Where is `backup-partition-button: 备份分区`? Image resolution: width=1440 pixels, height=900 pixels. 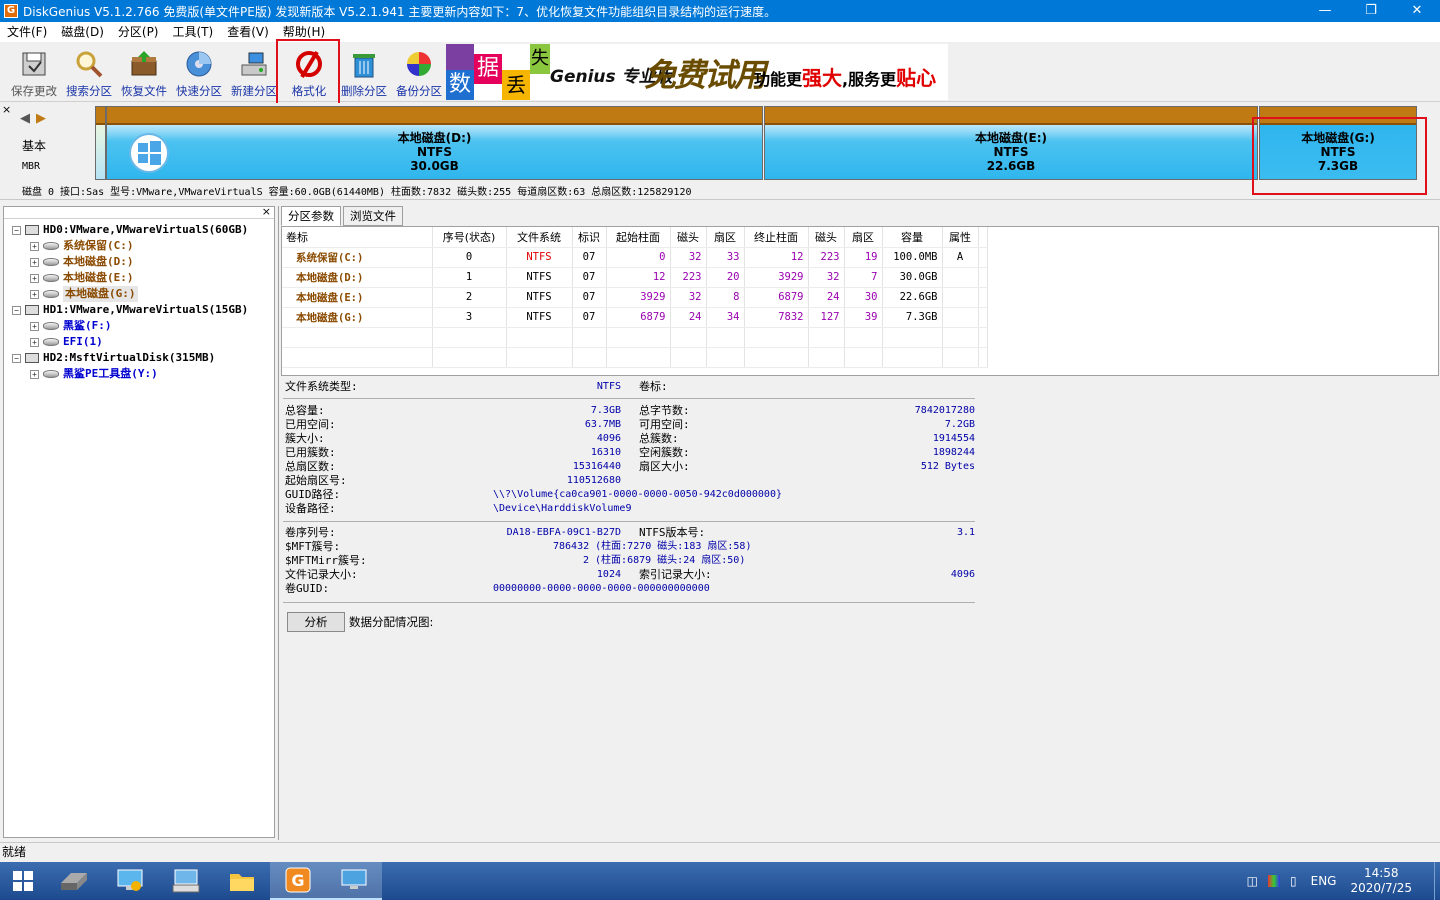 backup-partition-button: 备份分区 is located at coordinates (419, 73).